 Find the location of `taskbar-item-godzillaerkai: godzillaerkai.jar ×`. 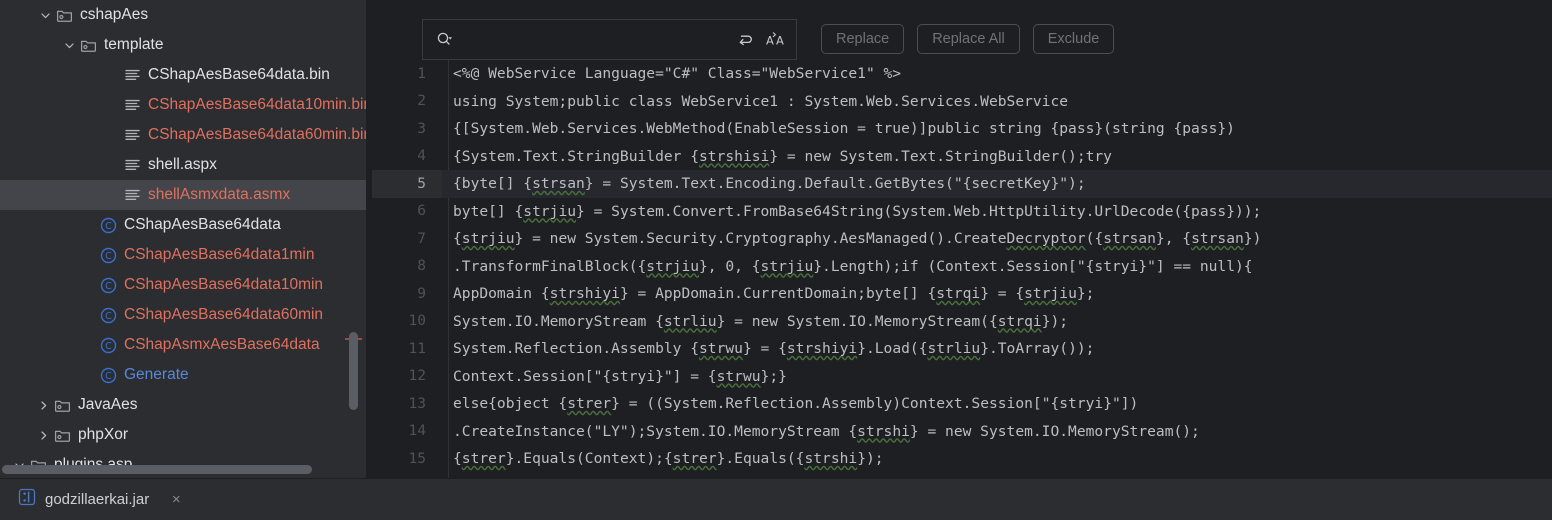

taskbar-item-godzillaerkai: godzillaerkai.jar × is located at coordinates (101, 499).